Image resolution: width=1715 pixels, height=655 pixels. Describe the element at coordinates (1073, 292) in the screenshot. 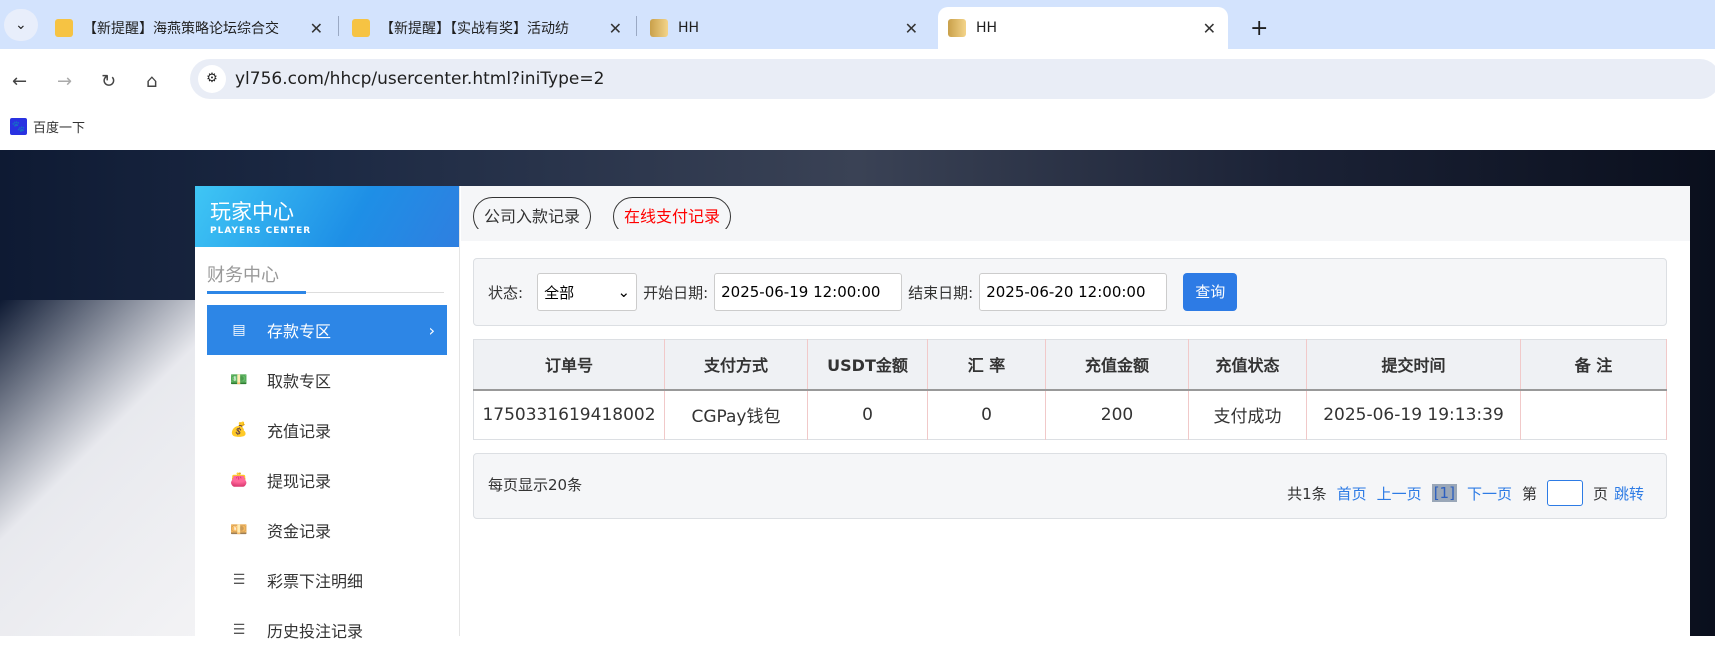

I see `end-date-input: 2025-06-20 12:00:00` at that location.